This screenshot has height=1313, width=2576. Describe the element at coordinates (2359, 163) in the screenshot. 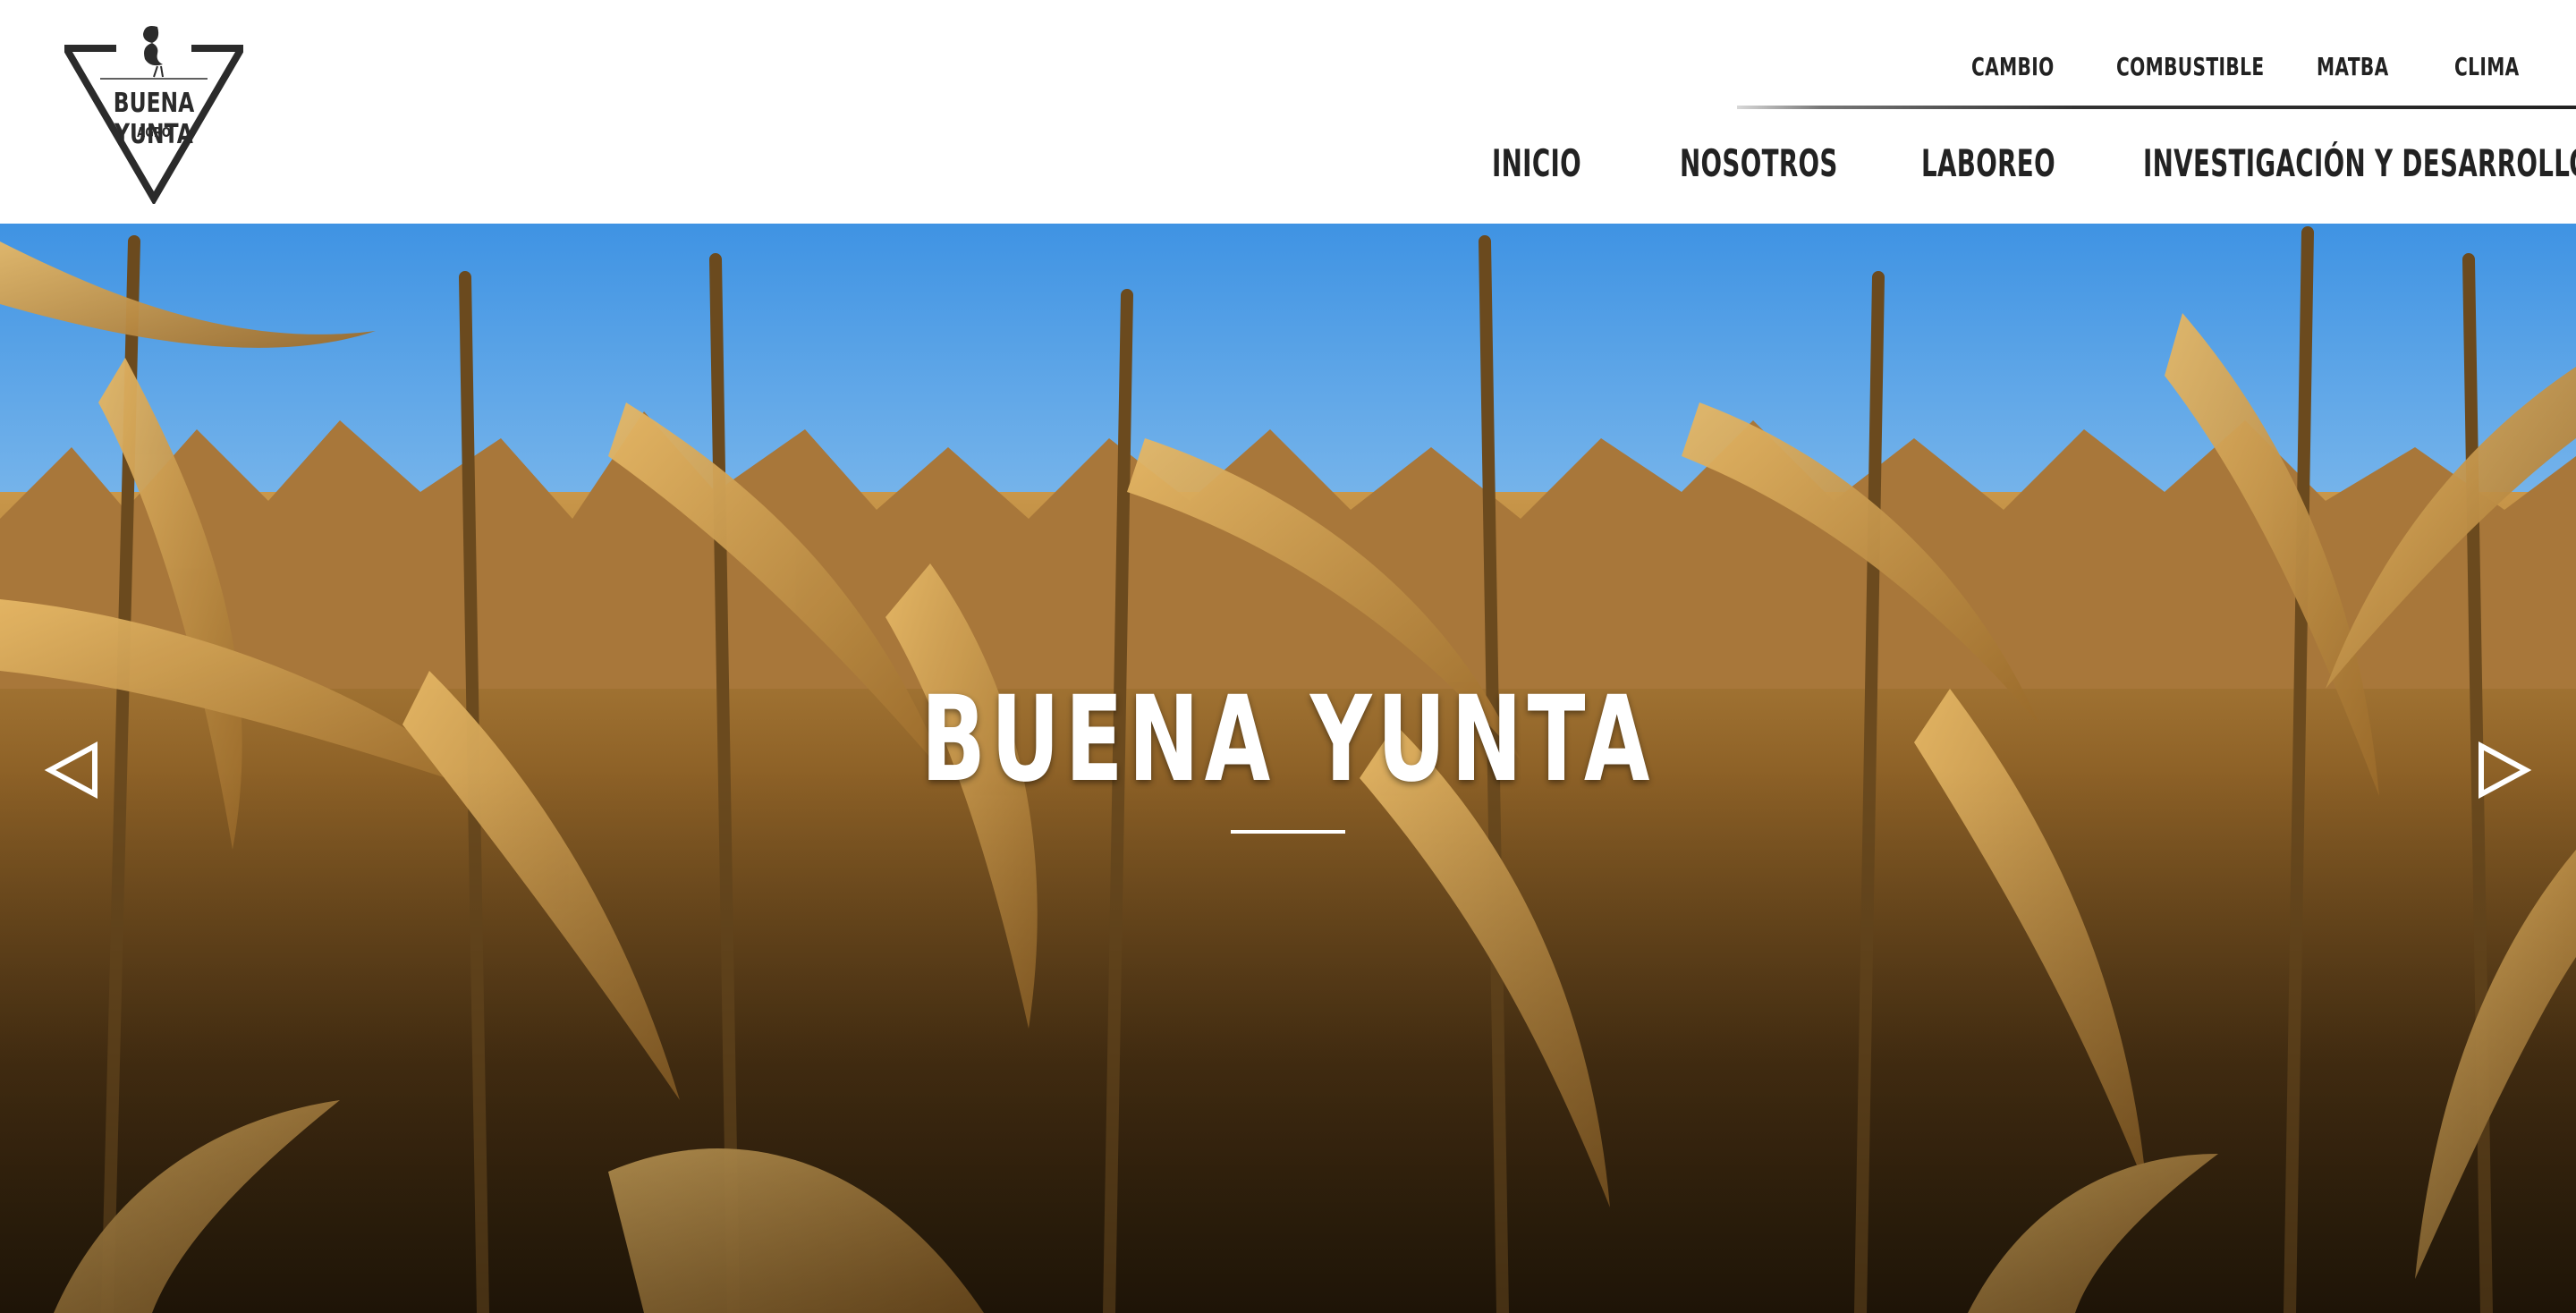

I see `nav-item-investigacion: INVESTIGACIÓN Y DESARROLLO` at that location.